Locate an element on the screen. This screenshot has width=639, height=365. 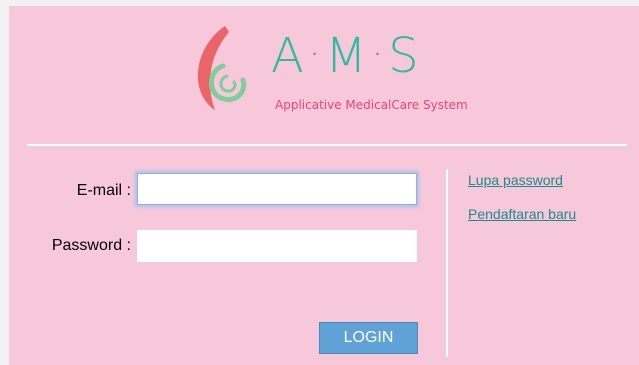
password-label: Password : is located at coordinates (91, 245).